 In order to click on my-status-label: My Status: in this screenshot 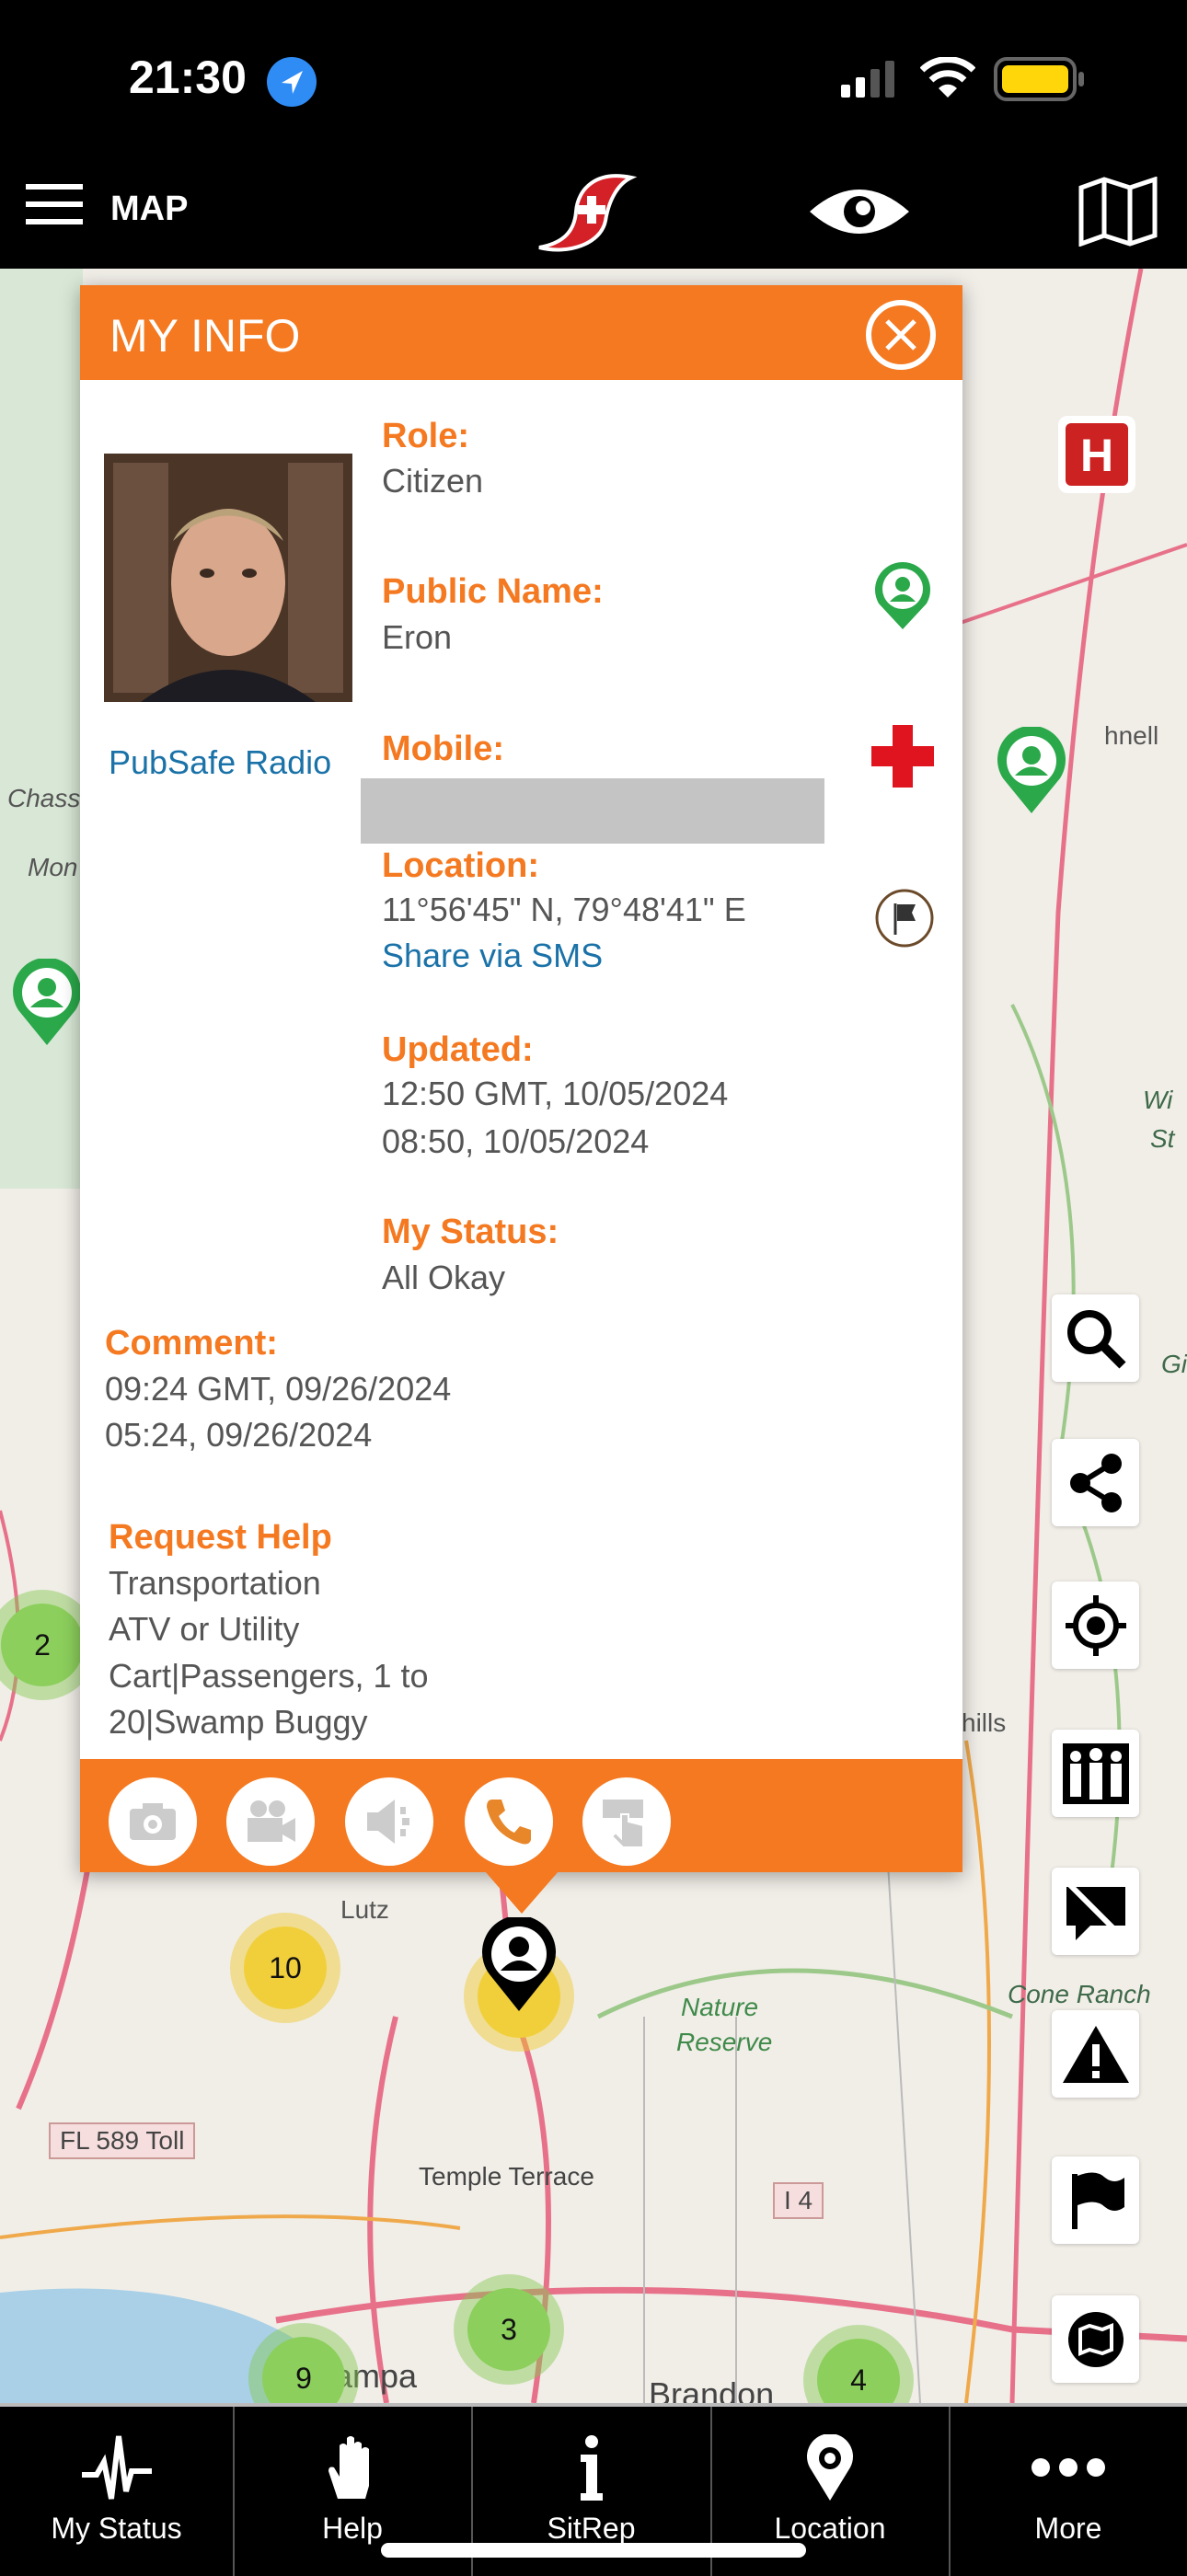, I will do `click(470, 1232)`.